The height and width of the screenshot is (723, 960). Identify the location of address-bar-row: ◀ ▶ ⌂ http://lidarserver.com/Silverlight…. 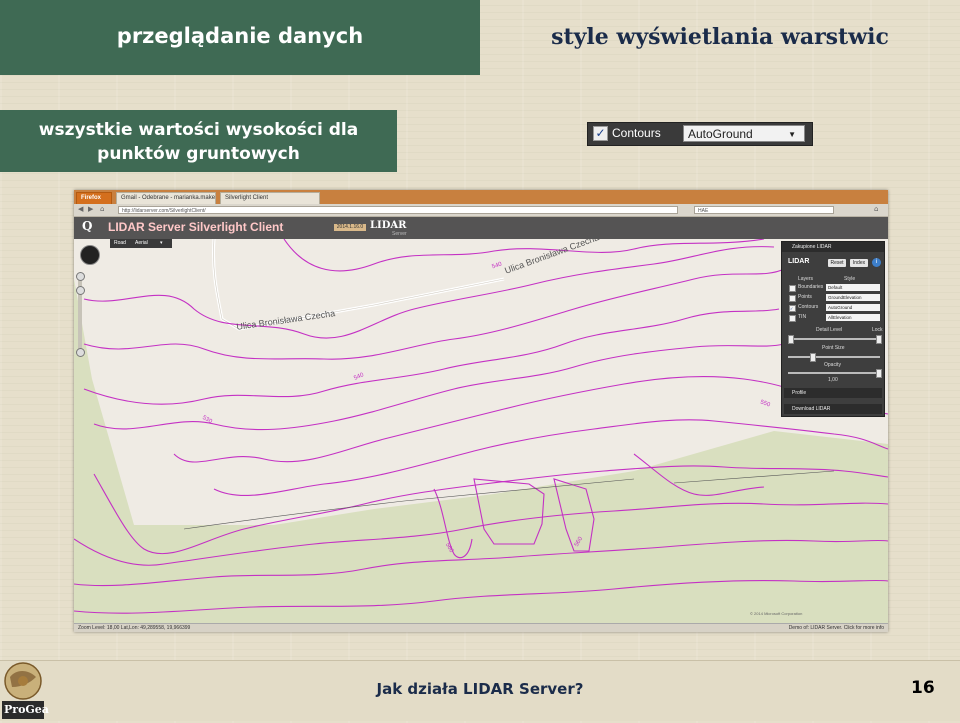
(481, 210).